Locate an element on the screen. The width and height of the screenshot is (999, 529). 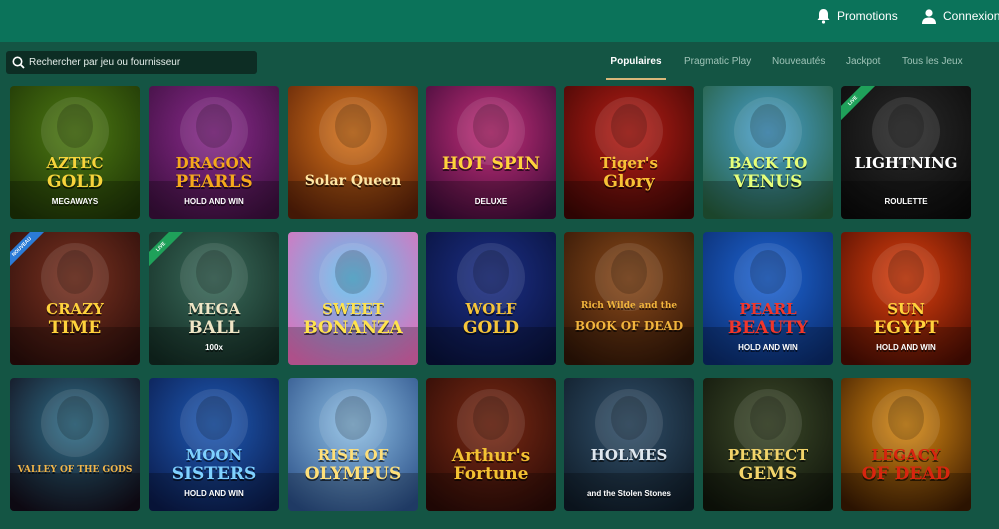
game-title-t2: SISTERS is located at coordinates (214, 474).